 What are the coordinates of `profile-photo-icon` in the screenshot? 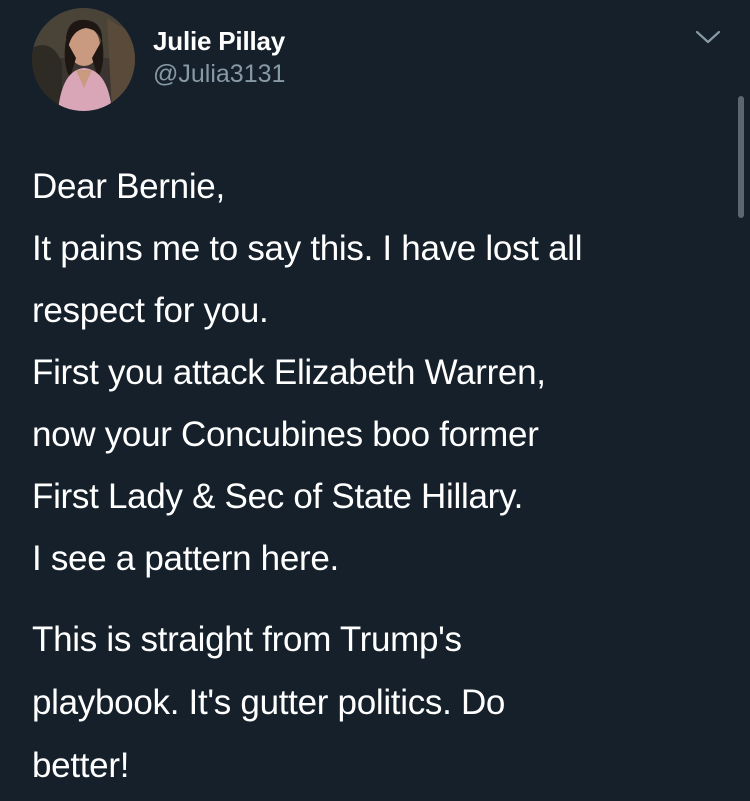 It's located at (83, 59).